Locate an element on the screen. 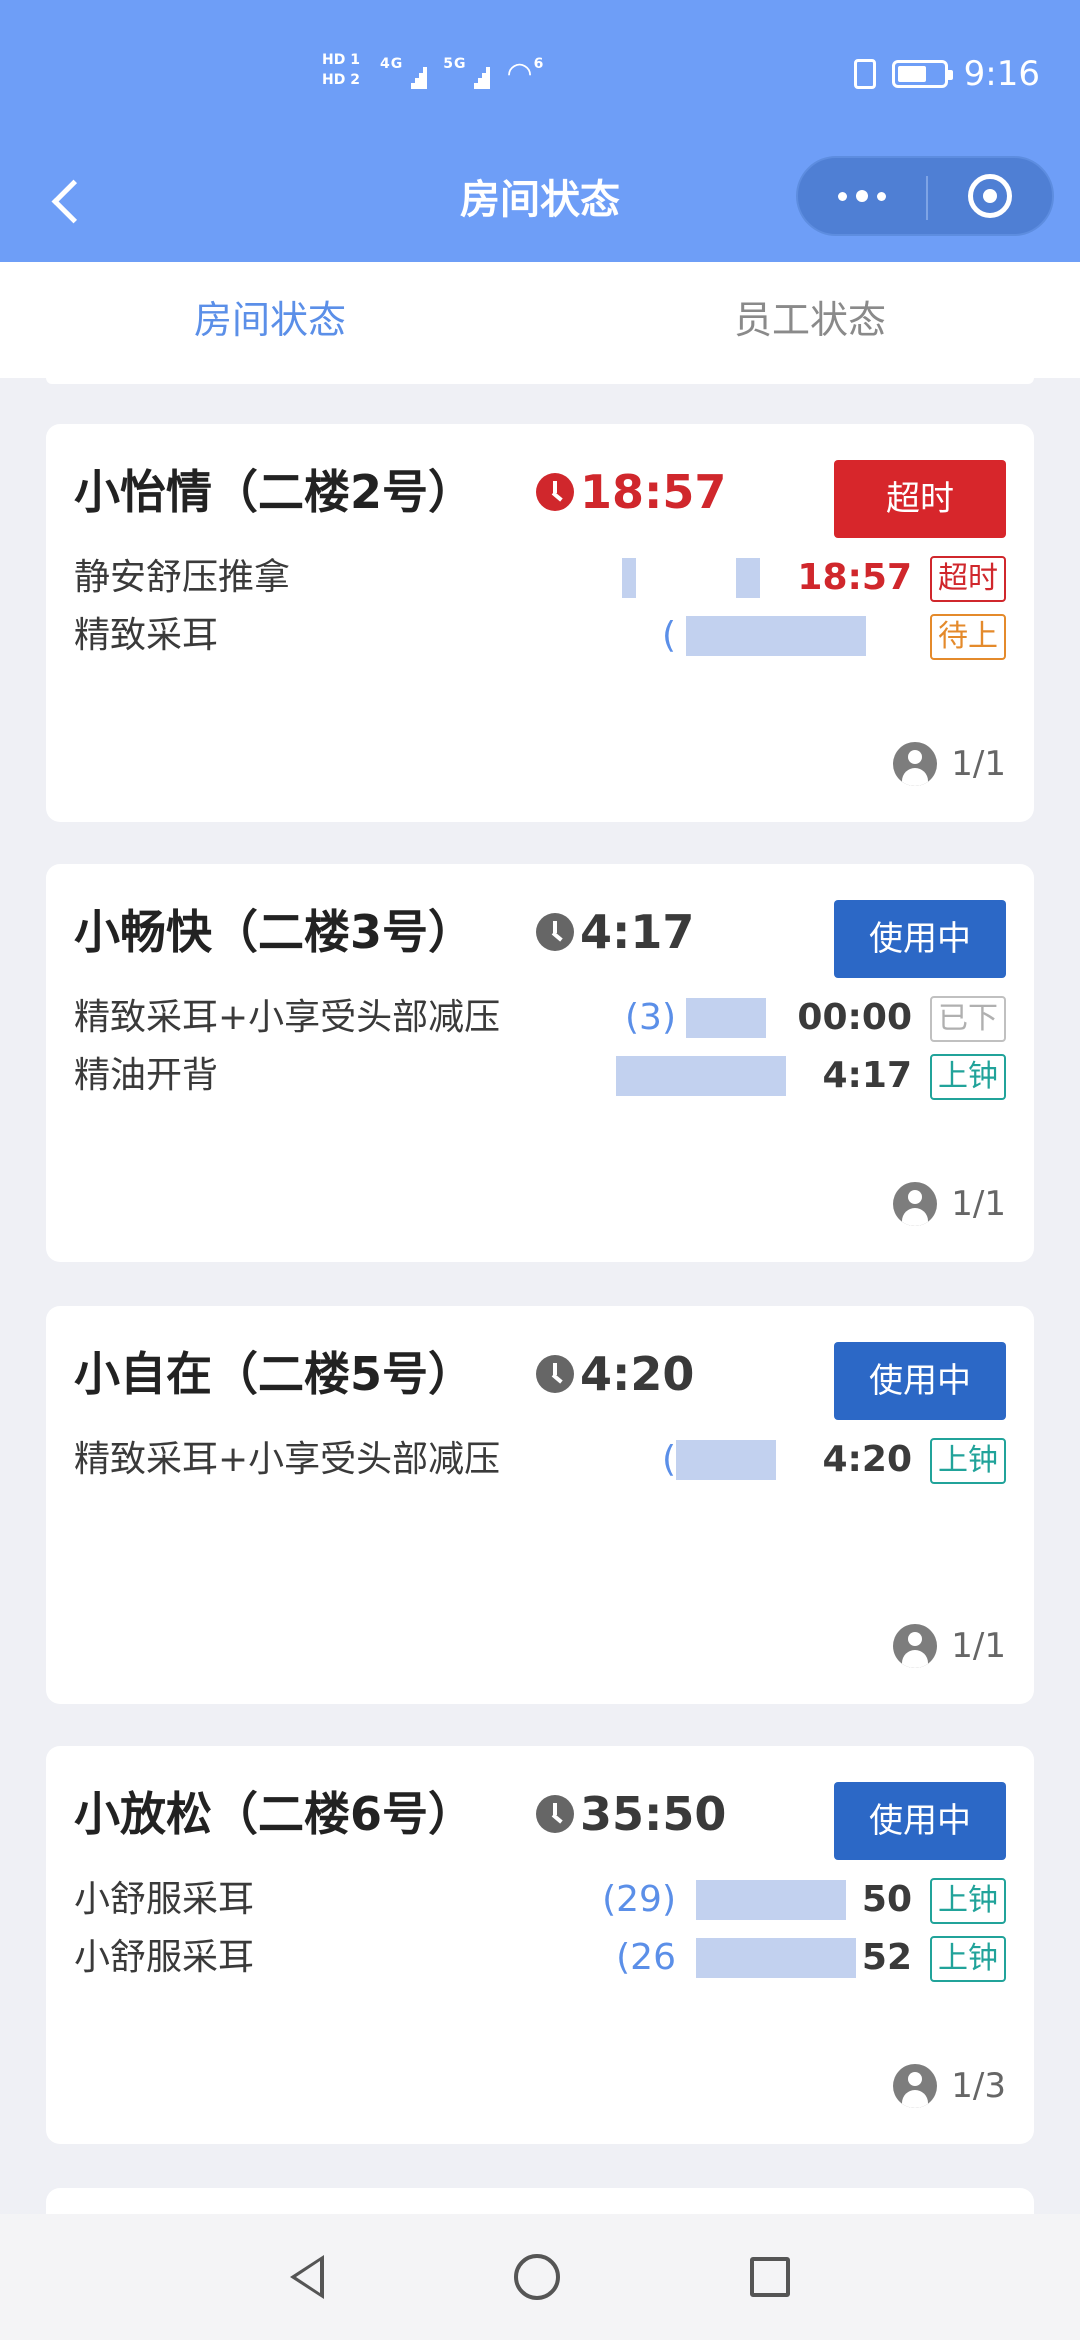  system-recents-icon is located at coordinates (770, 2277).